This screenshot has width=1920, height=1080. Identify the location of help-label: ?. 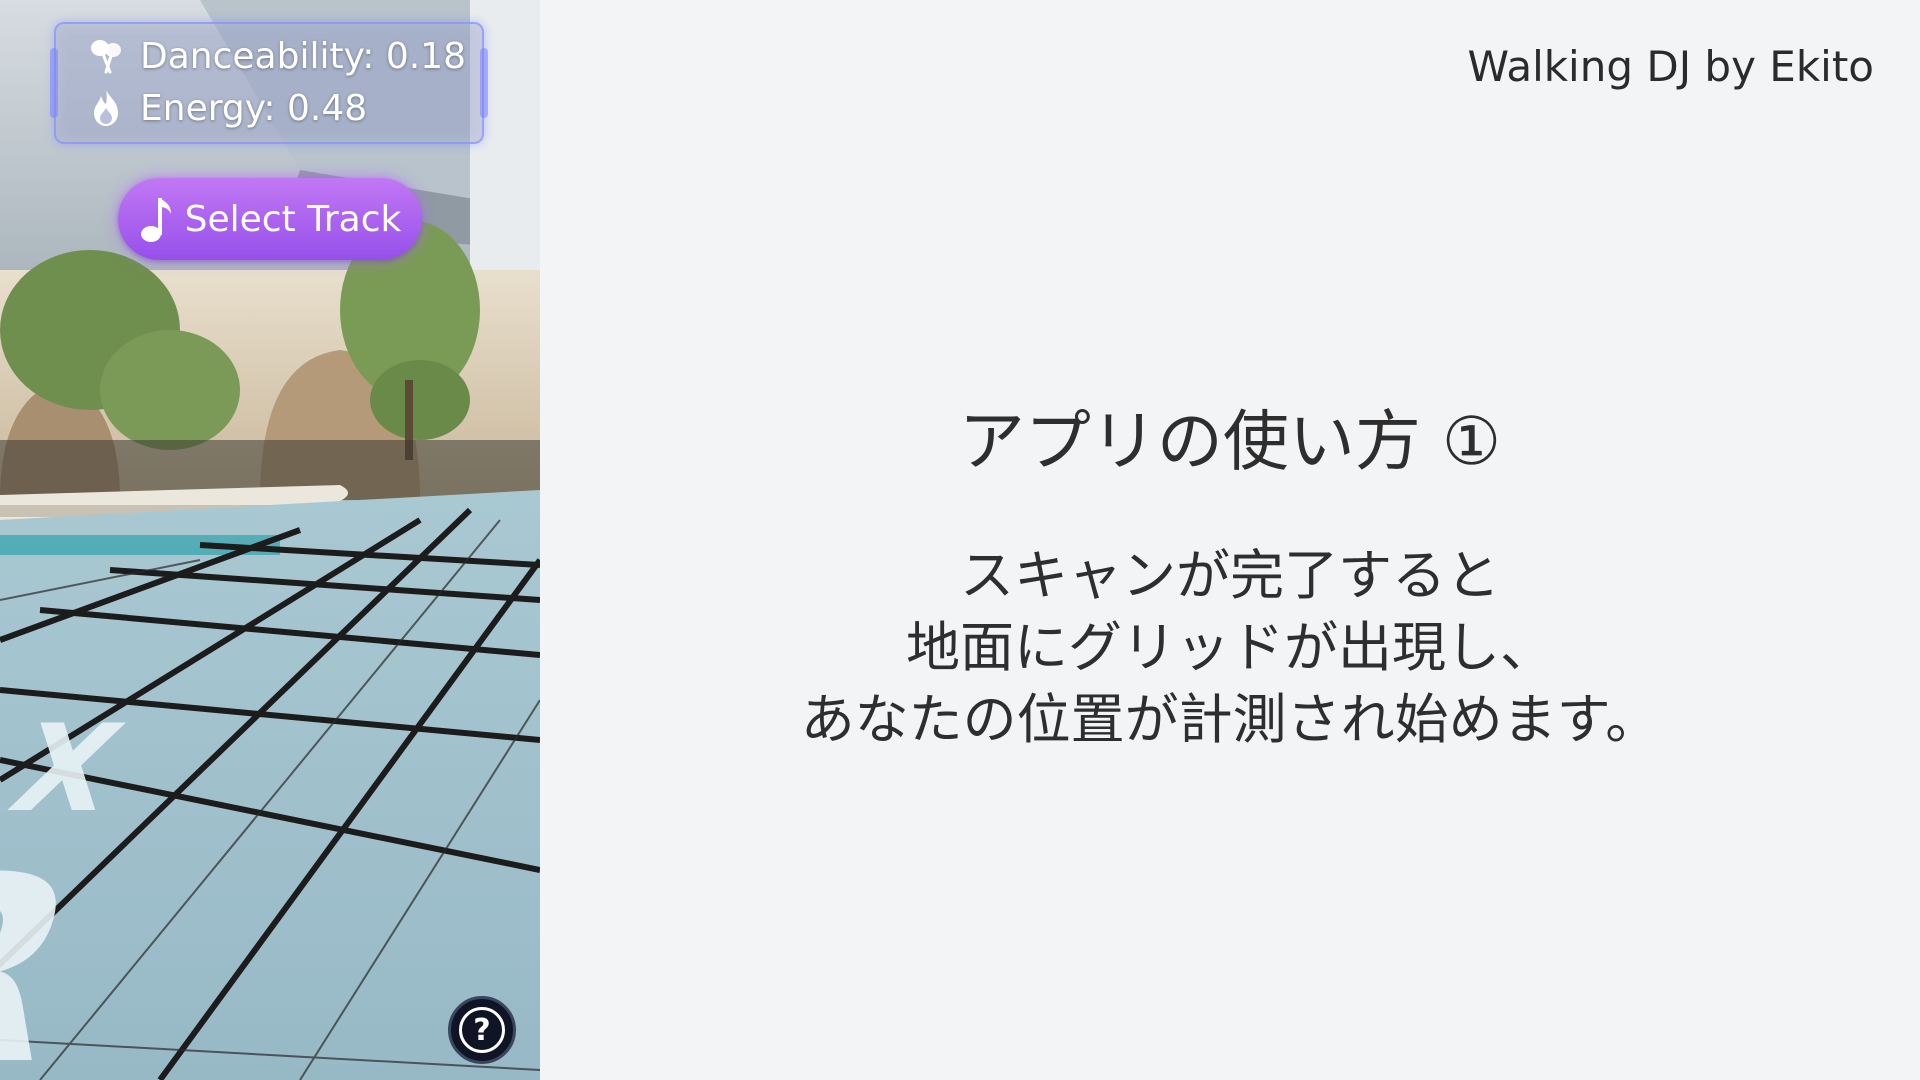
(482, 1030).